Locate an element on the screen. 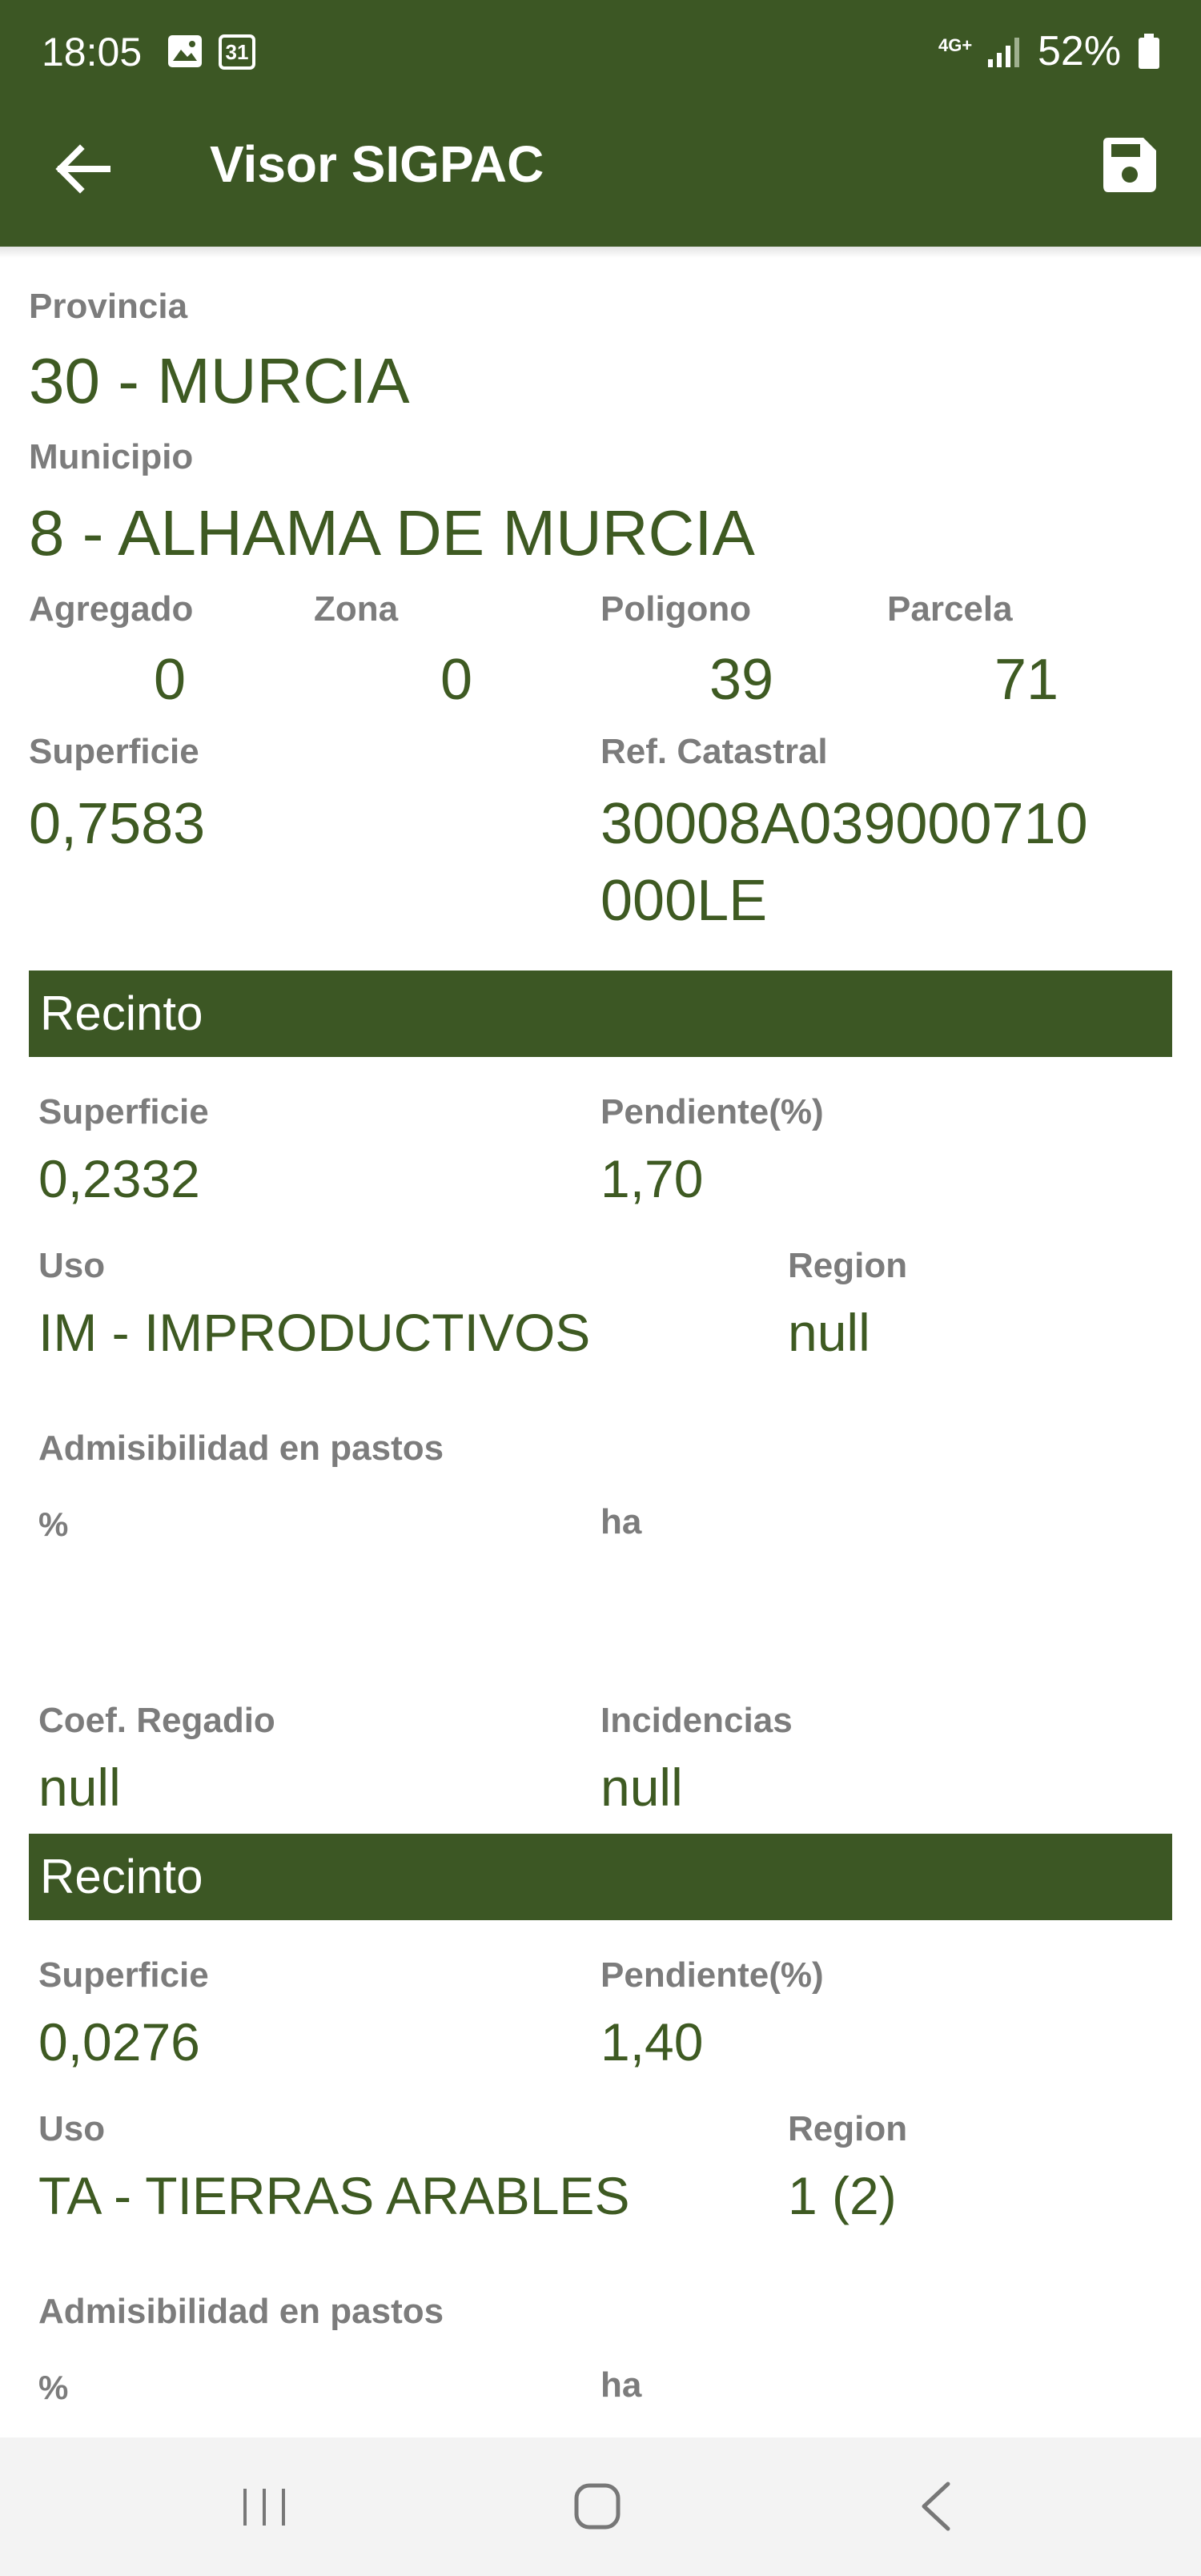 This screenshot has width=1201, height=2576. back-button is located at coordinates (84, 169).